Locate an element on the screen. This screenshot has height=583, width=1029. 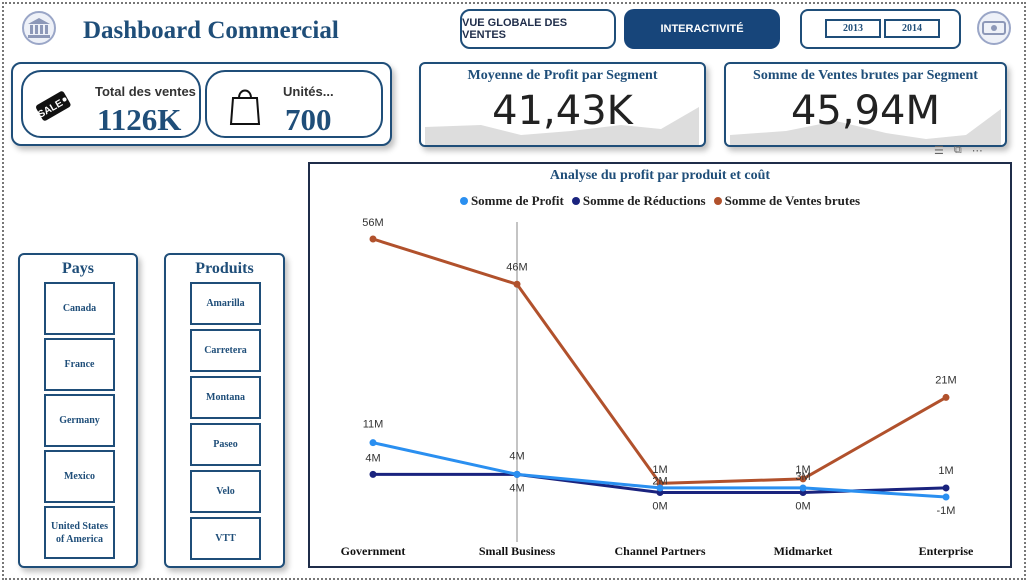
produits-item-label: Velo is located at coordinates (225, 491).